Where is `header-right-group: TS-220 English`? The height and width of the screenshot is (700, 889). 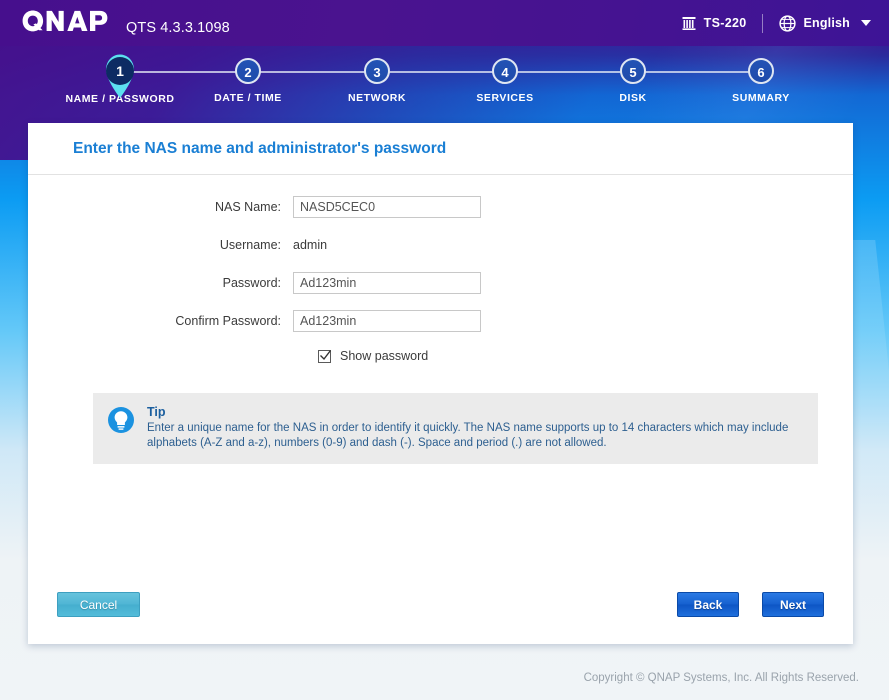
header-right-group: TS-220 English is located at coordinates (776, 23).